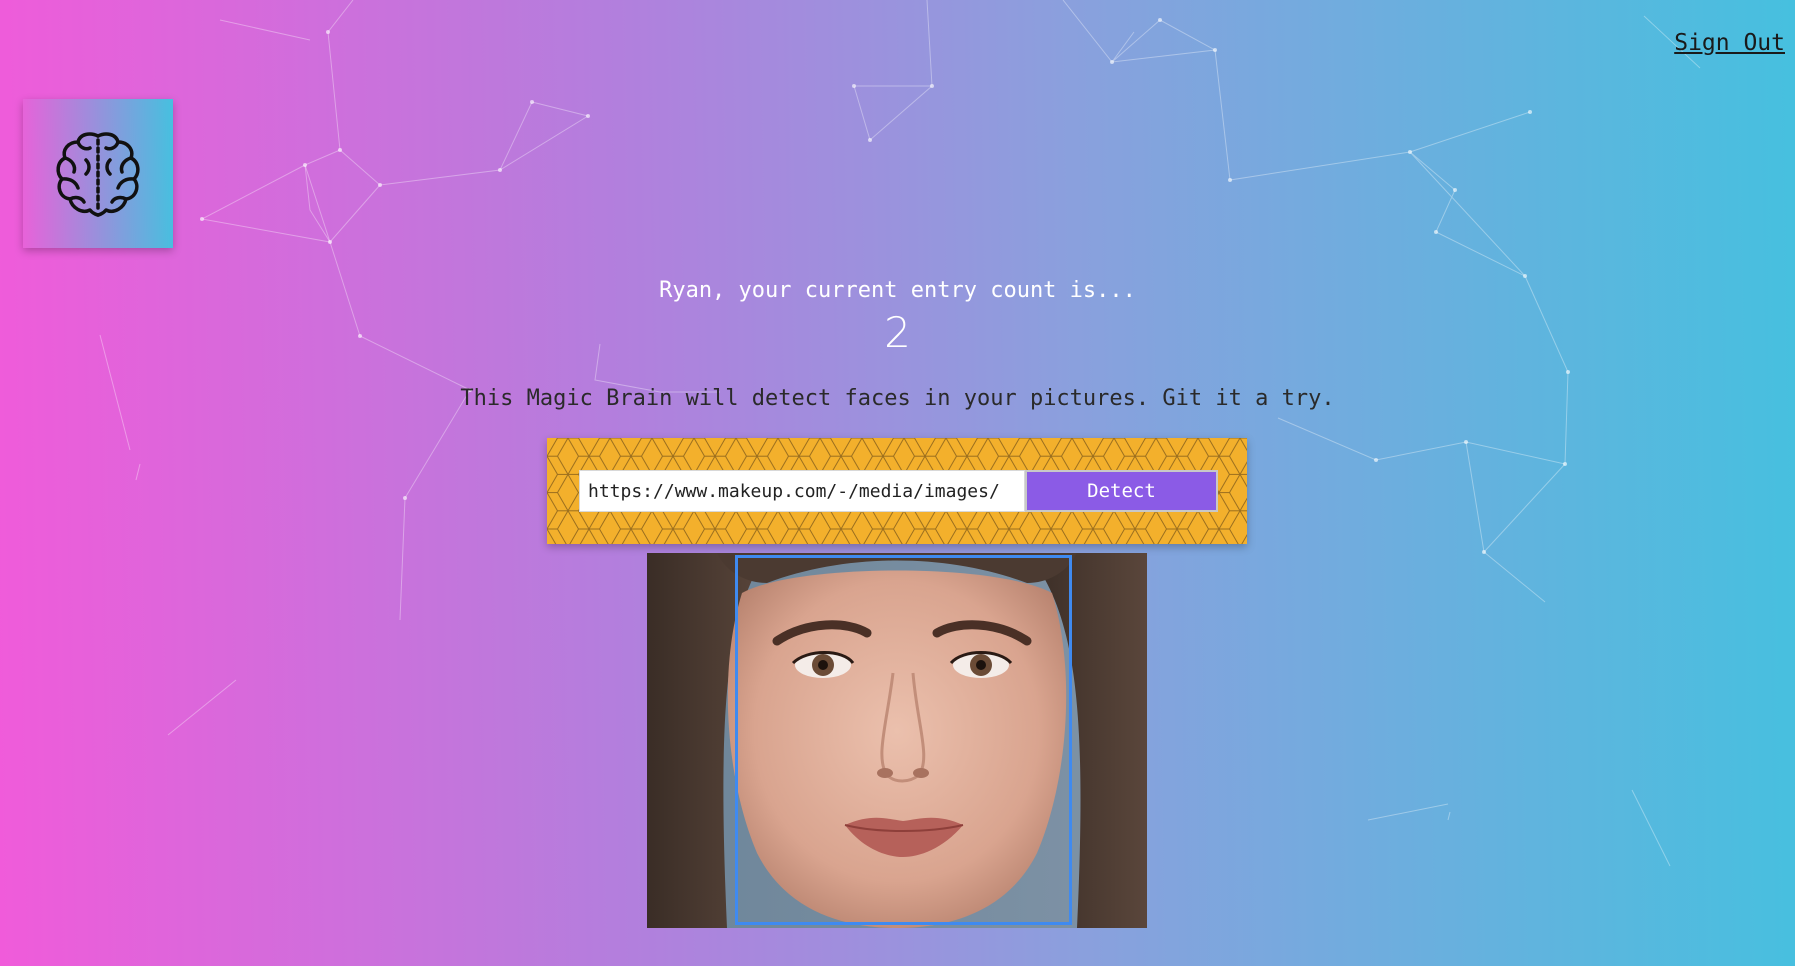  What do you see at coordinates (897, 332) in the screenshot?
I see `entry-count-value: 2` at bounding box center [897, 332].